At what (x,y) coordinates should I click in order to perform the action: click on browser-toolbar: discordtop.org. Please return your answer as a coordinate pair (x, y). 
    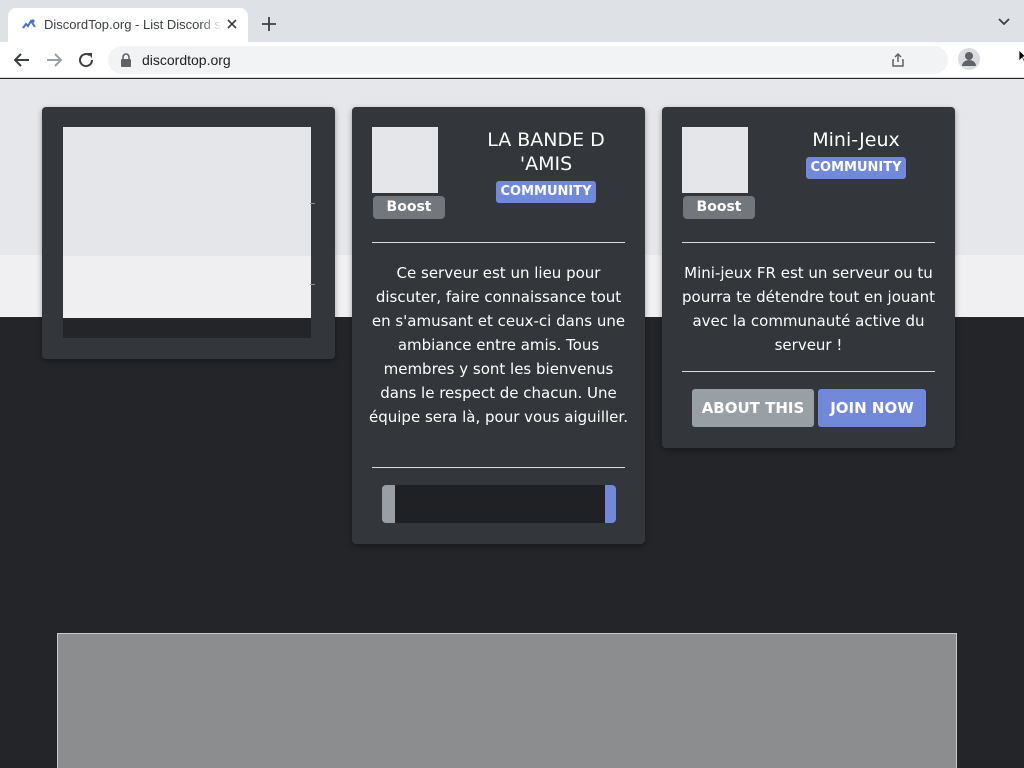
    Looking at the image, I should click on (512, 60).